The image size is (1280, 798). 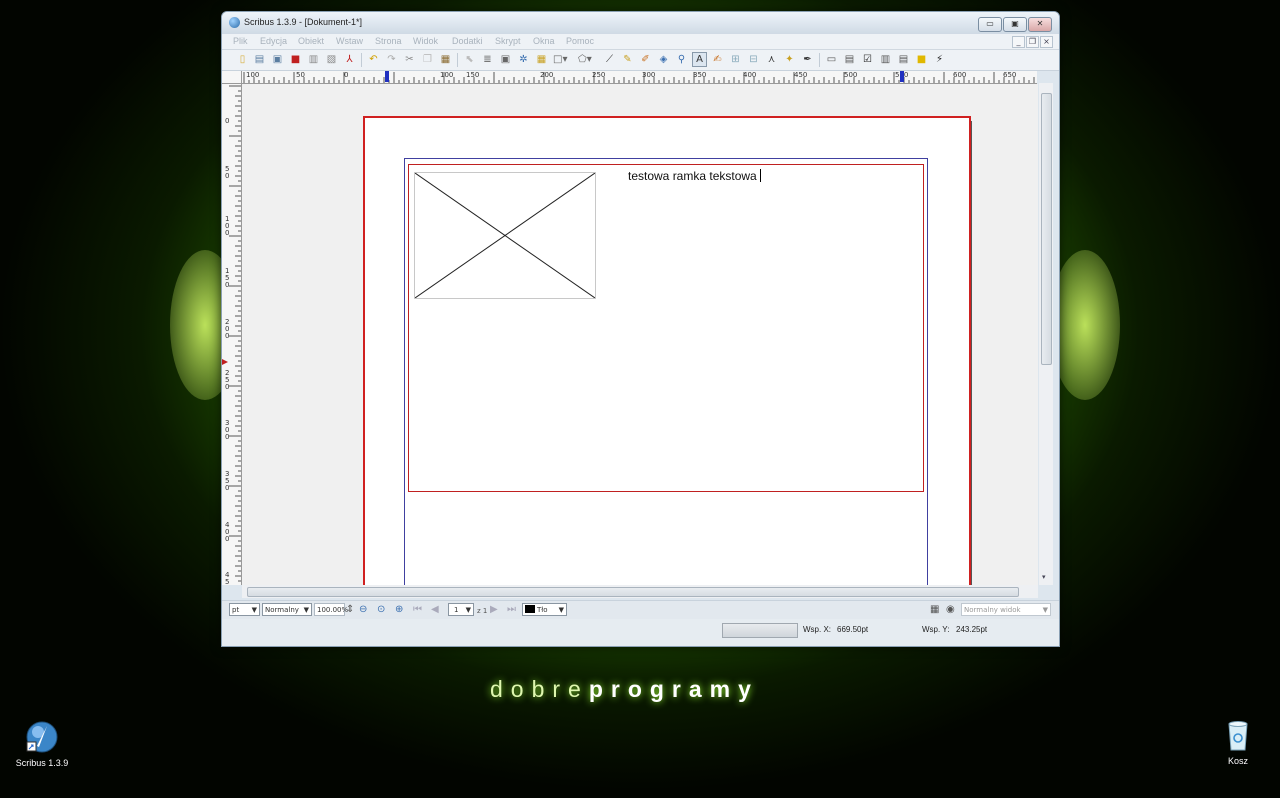 I want to click on zoom-spin-icon: ⇕, so click(x=350, y=610).